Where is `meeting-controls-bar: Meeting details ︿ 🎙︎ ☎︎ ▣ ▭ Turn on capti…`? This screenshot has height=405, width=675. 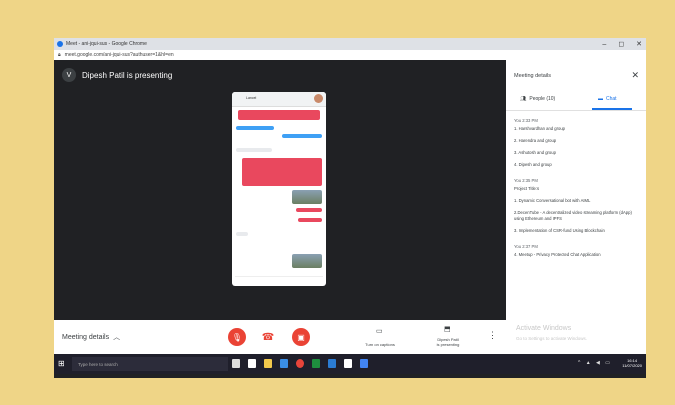
meeting-controls-bar: Meeting details ︿ 🎙︎ ☎︎ ▣ ▭ Turn on capti… is located at coordinates (280, 337).